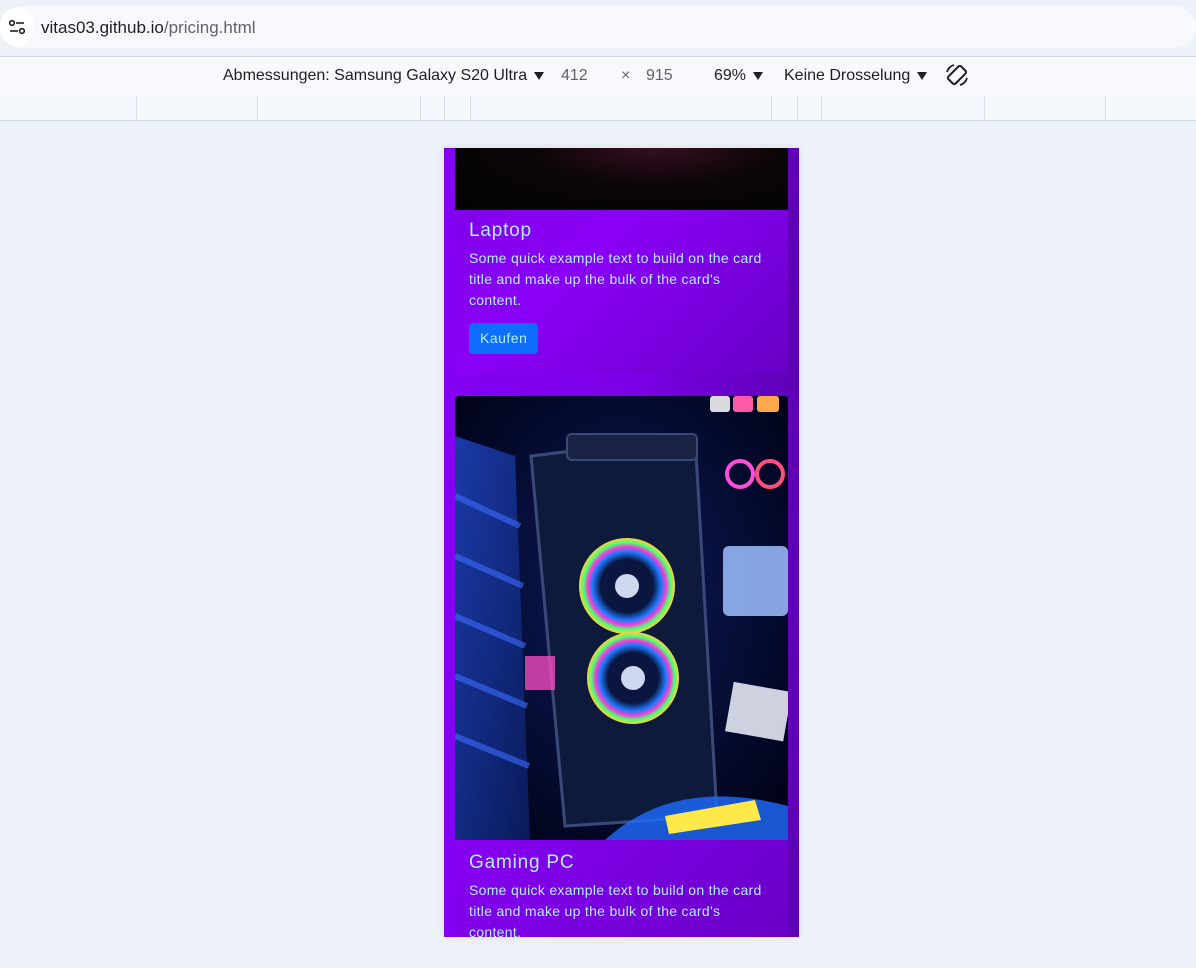  I want to click on buy-button: Kaufen, so click(504, 338).